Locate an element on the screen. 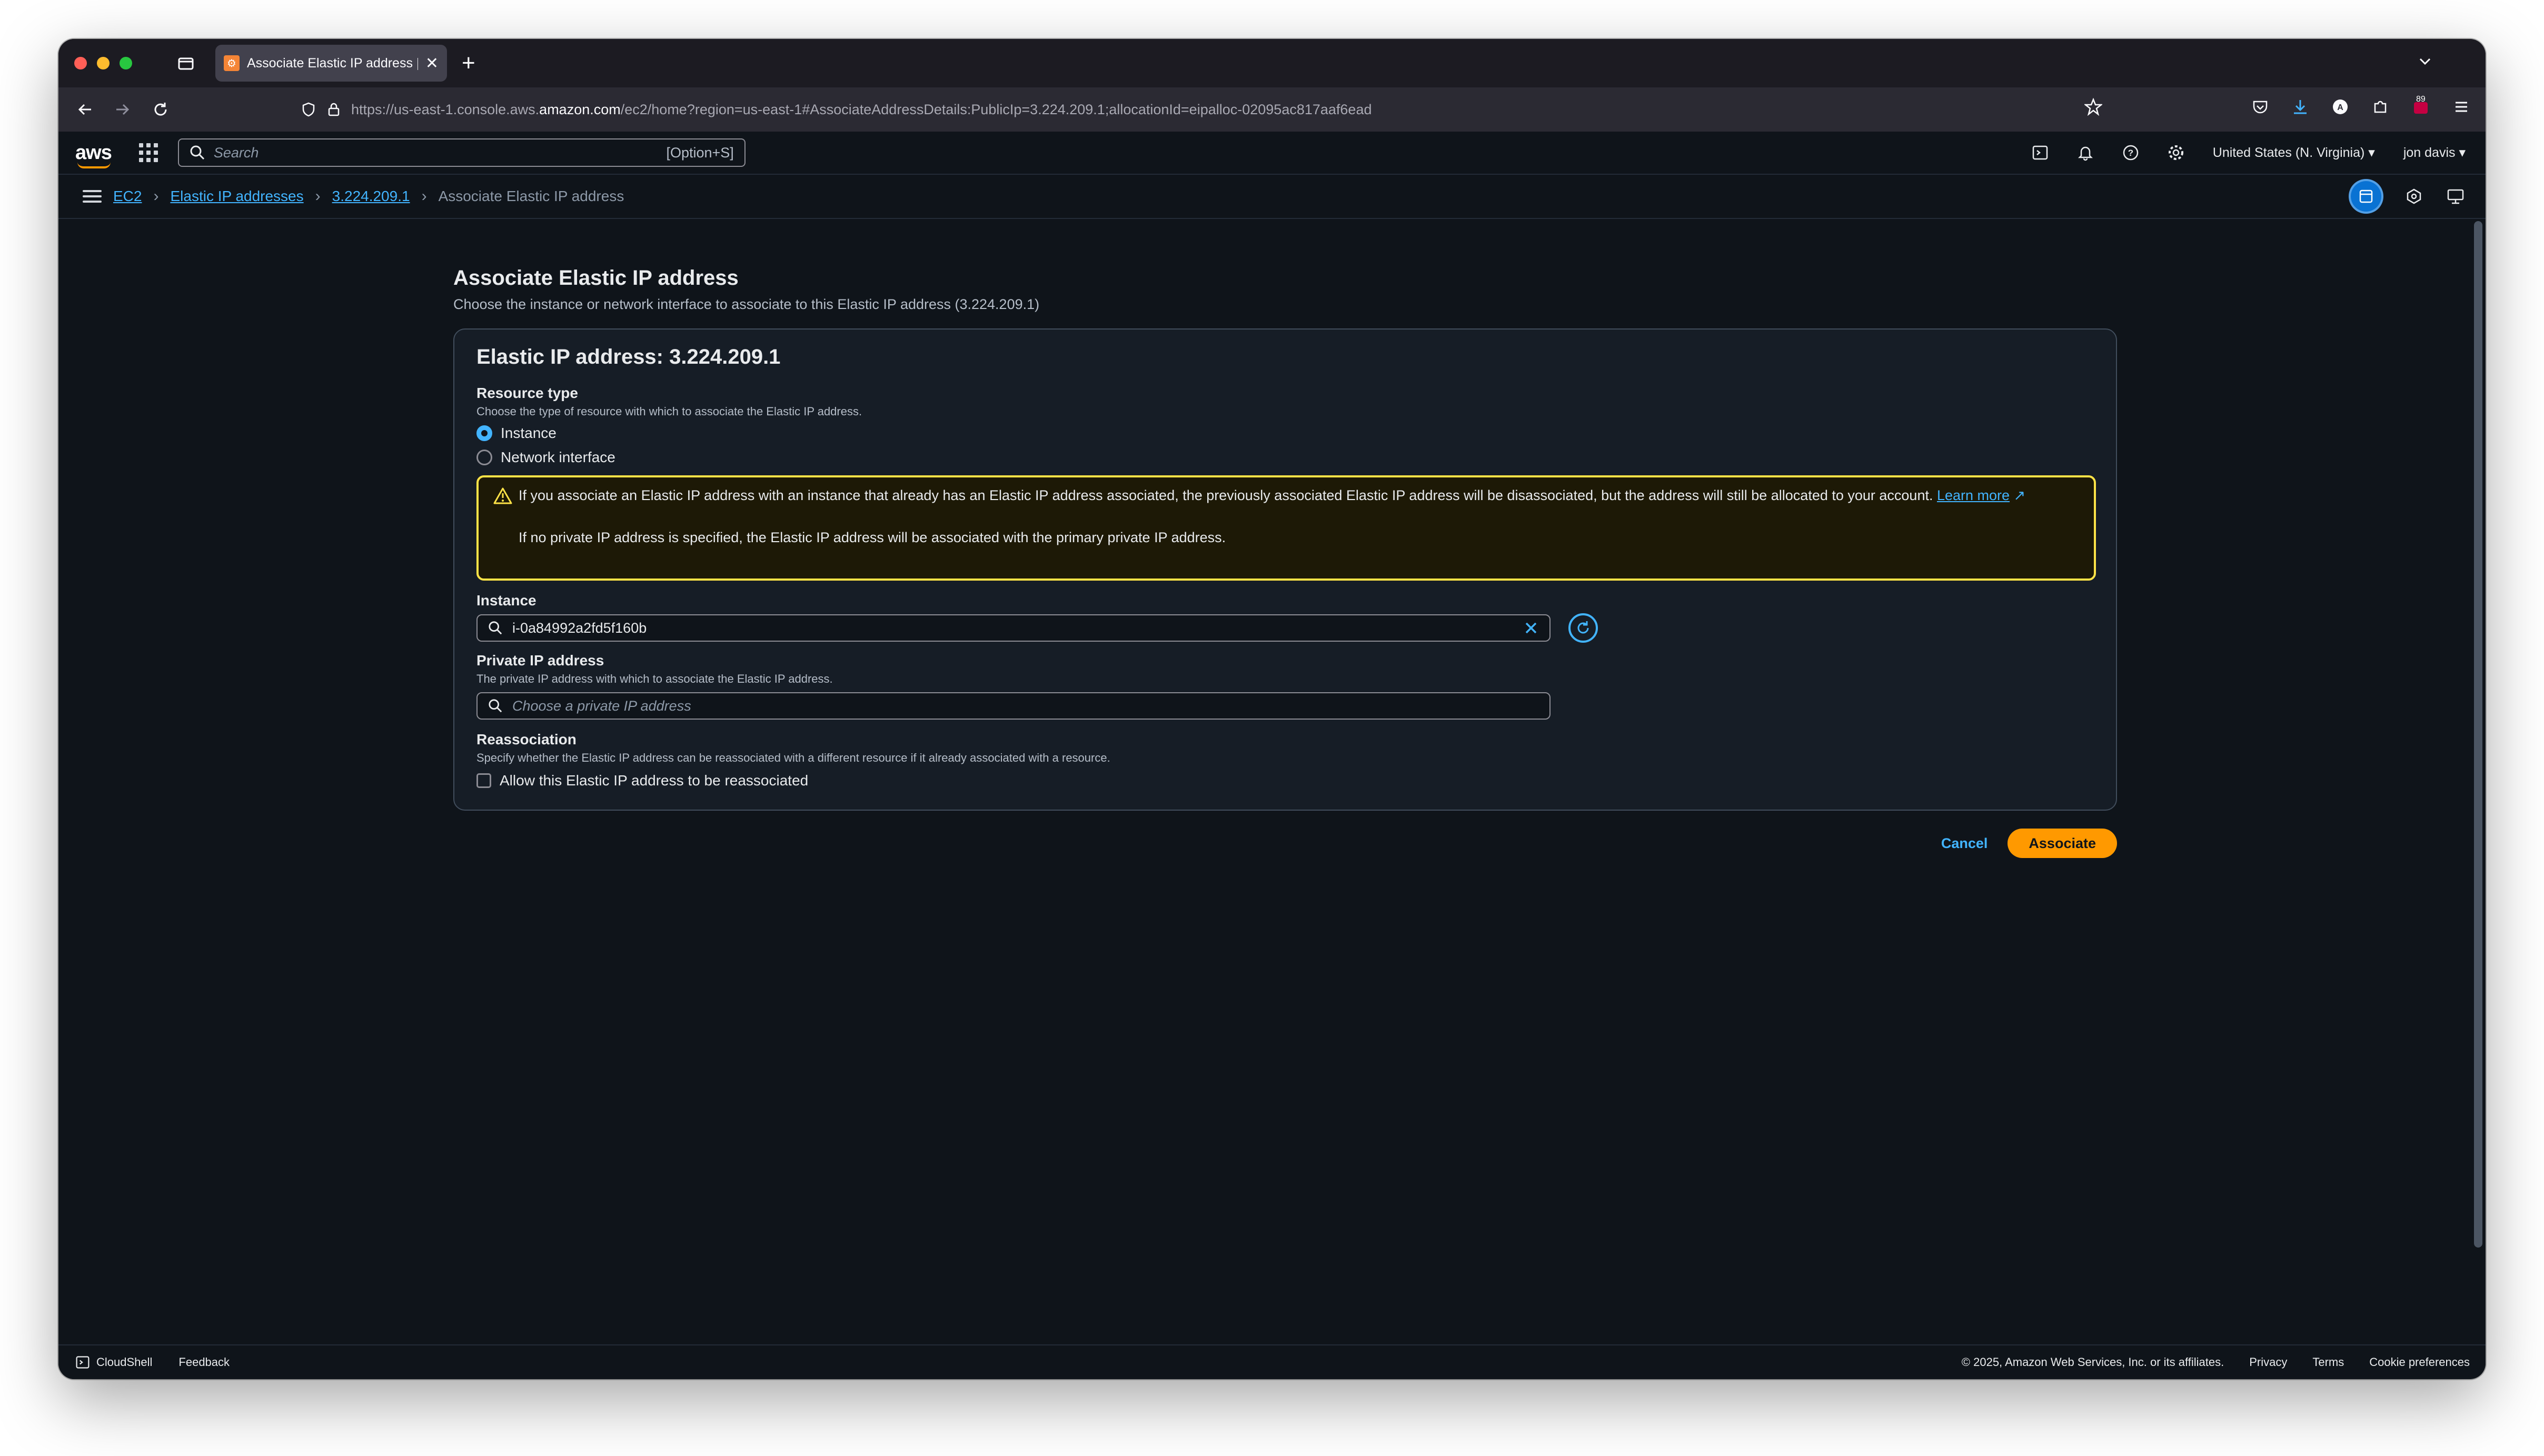 The width and height of the screenshot is (2544, 1456). shield-icon is located at coordinates (308, 110).